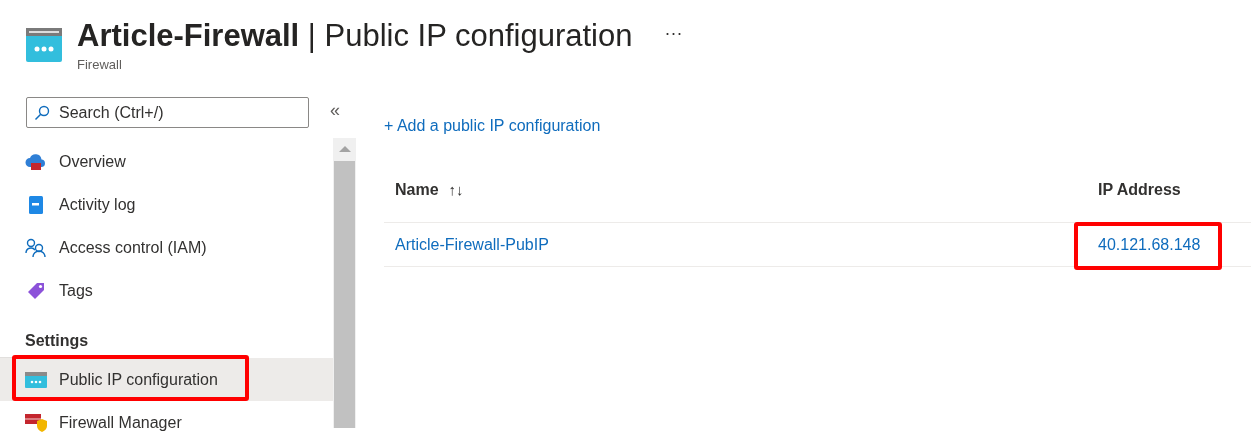 The height and width of the screenshot is (447, 1251). I want to click on scroll-up-icon, so click(344, 149).